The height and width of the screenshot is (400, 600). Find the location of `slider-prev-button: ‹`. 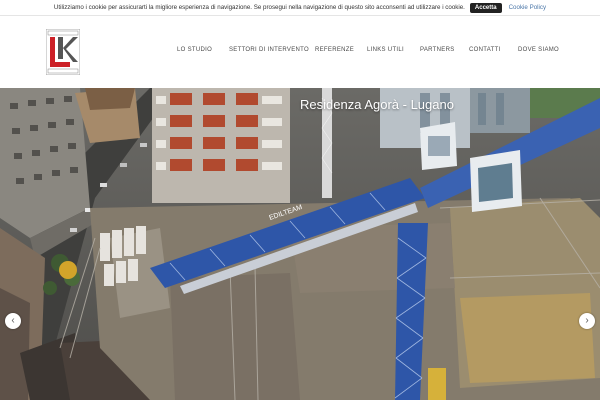

slider-prev-button: ‹ is located at coordinates (13, 321).